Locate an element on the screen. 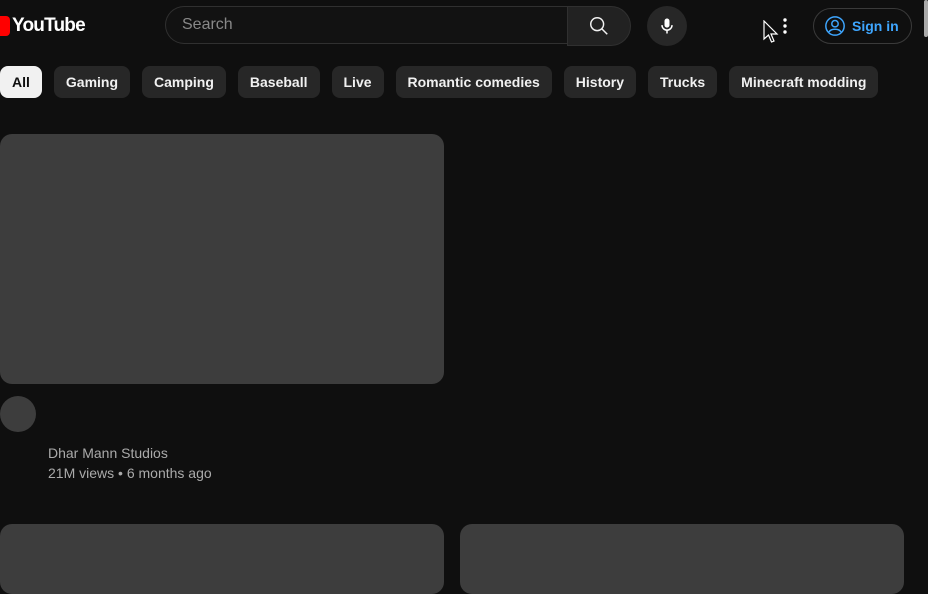  chip-gaming: Gaming is located at coordinates (92, 82).